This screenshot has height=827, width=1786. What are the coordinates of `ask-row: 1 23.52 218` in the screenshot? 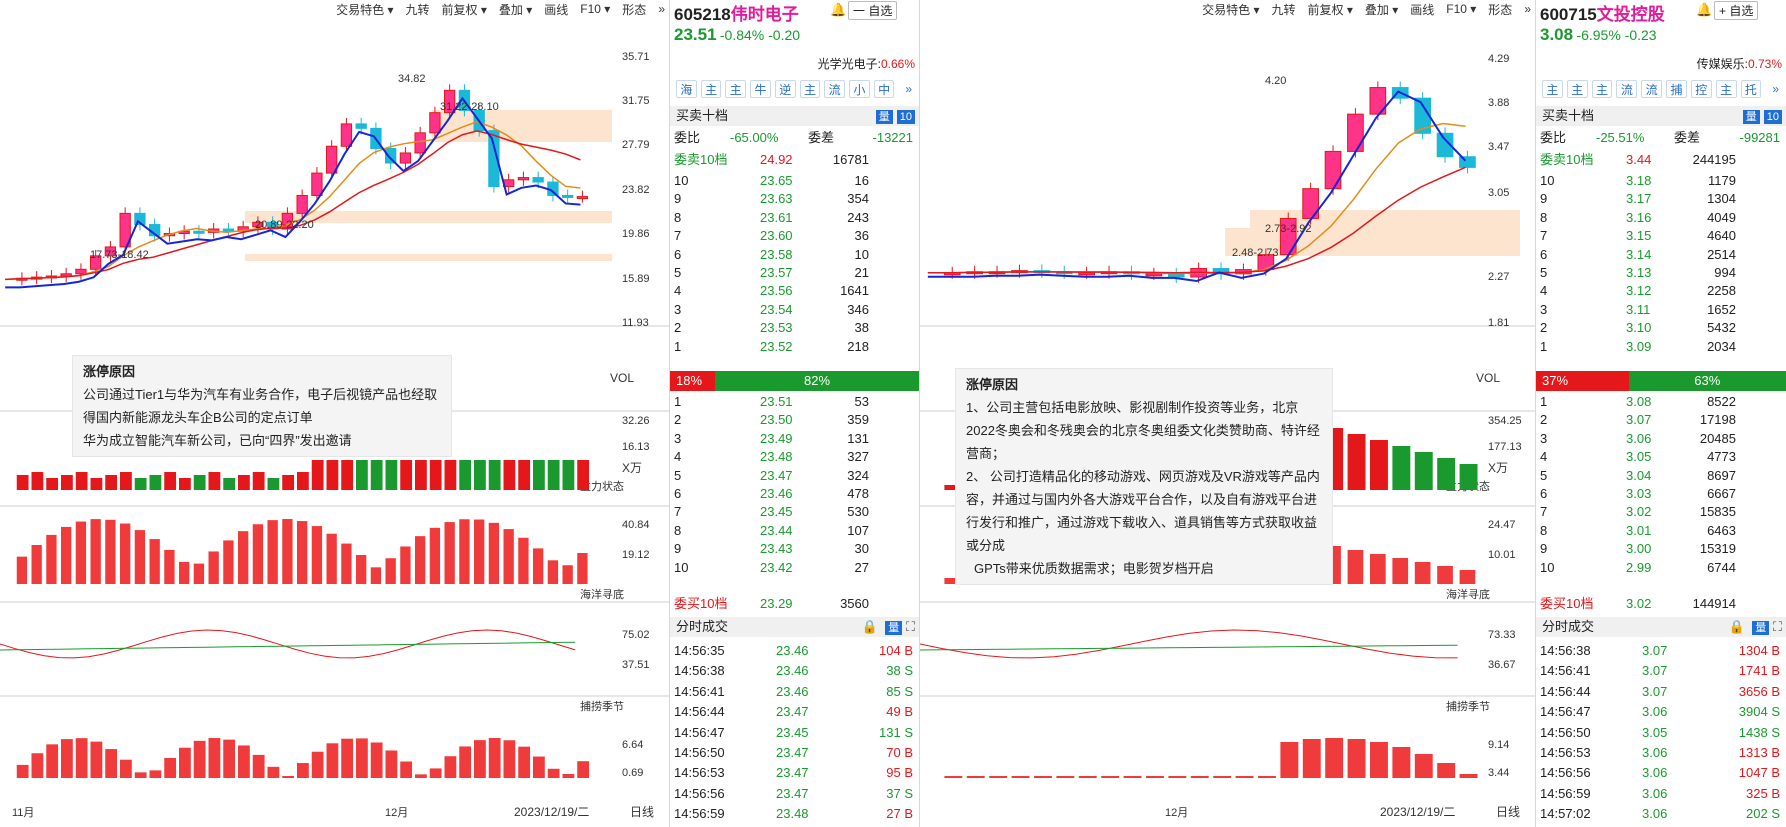 It's located at (794, 347).